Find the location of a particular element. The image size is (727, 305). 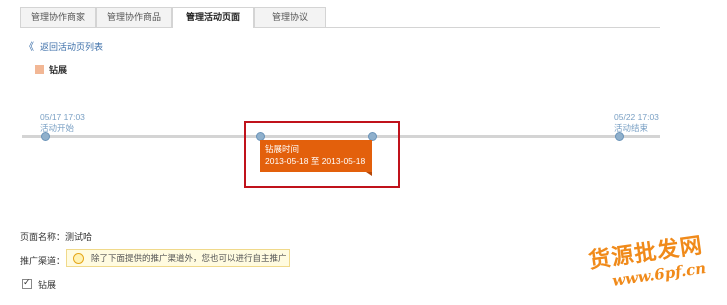

channel-label: 推广渠道： is located at coordinates (43, 261).